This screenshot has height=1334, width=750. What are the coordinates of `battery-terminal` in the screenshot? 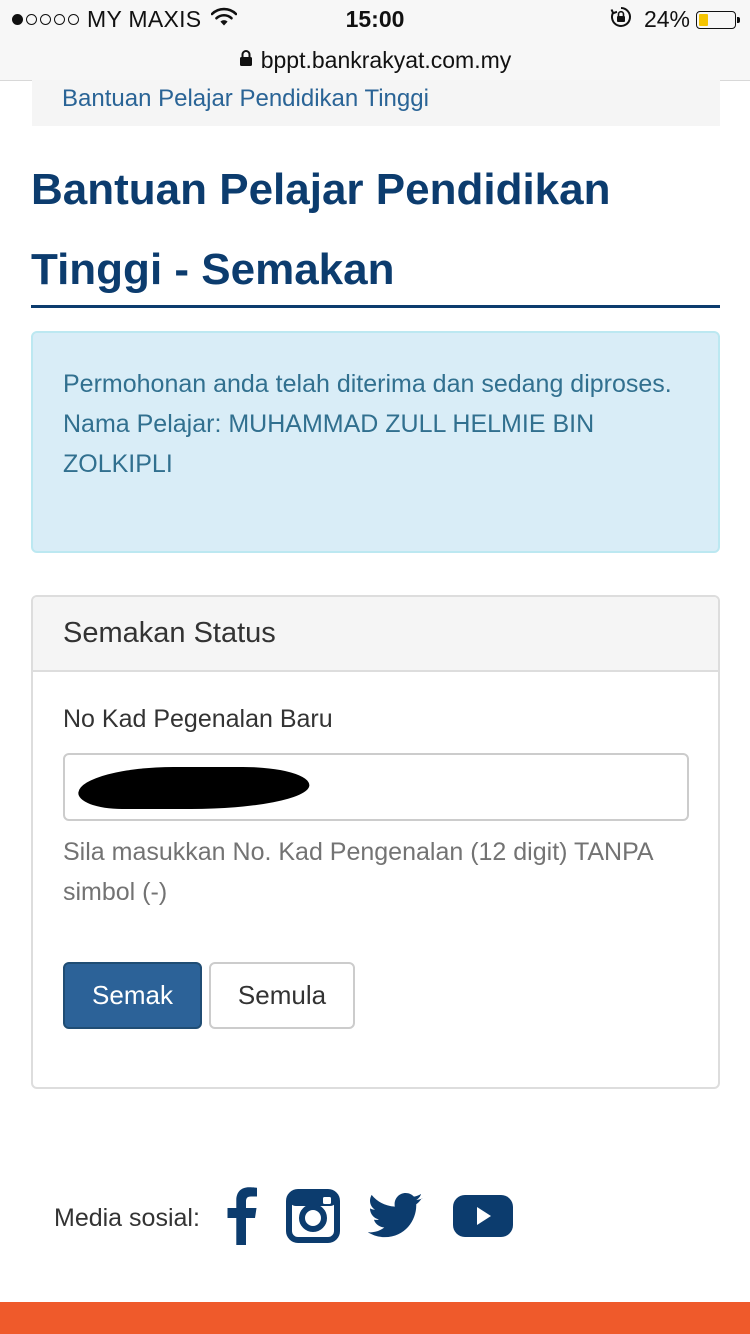 It's located at (738, 19).